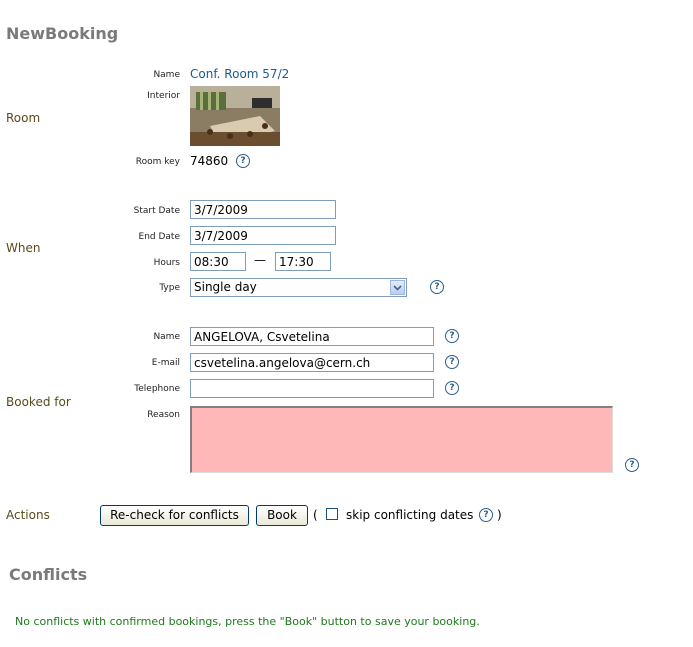  What do you see at coordinates (166, 75) in the screenshot?
I see `room-name-label: Name` at bounding box center [166, 75].